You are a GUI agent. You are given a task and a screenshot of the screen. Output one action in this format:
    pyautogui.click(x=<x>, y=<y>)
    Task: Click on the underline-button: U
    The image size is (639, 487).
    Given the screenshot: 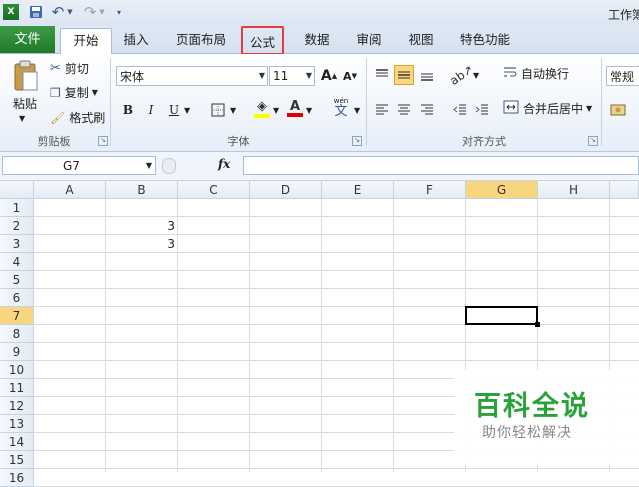 What is the action you would take?
    pyautogui.click(x=174, y=110)
    